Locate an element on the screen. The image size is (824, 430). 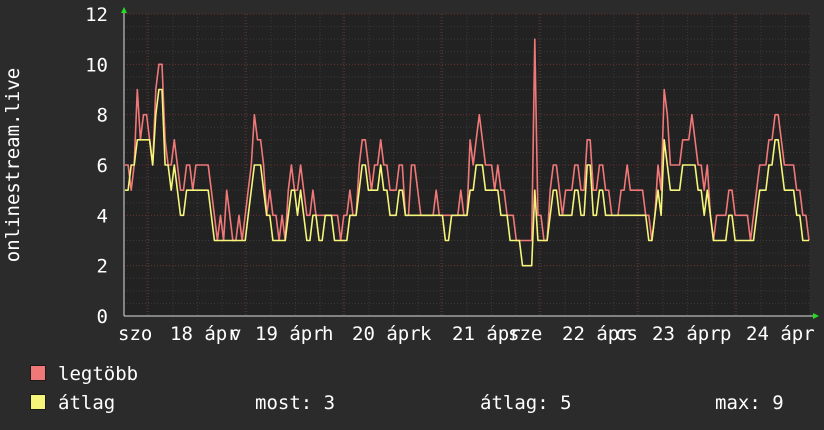
legend-swatch-legtobb is located at coordinates (38, 373).